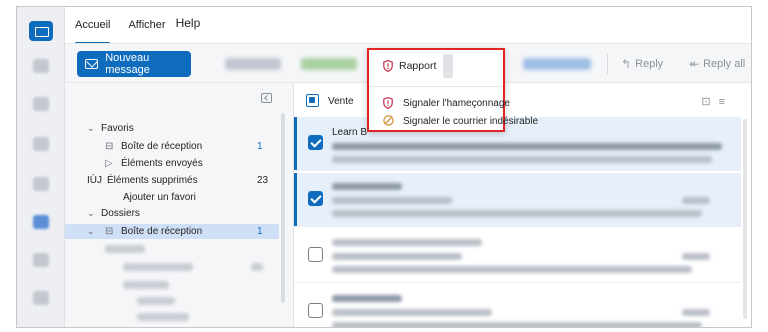  Describe the element at coordinates (146, 29) in the screenshot. I see `tab-view: Afficher` at that location.